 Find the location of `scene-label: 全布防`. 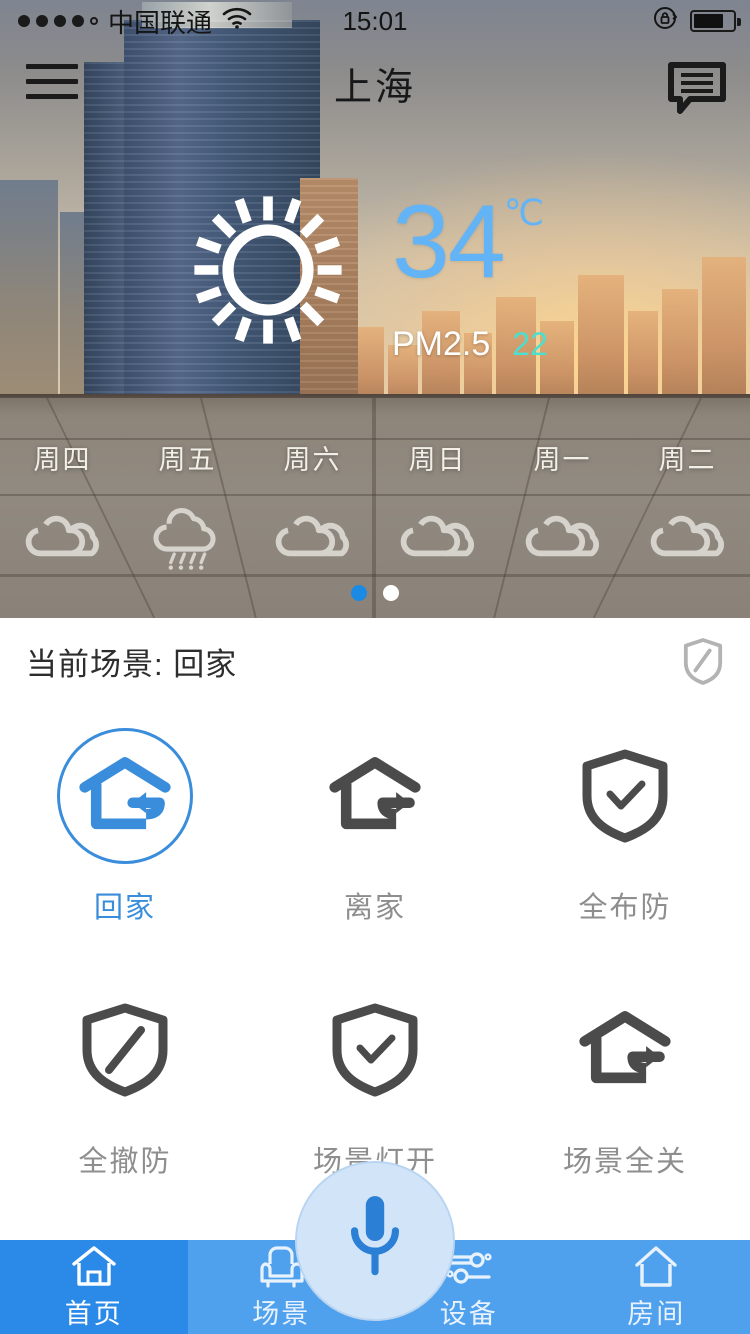

scene-label: 全布防 is located at coordinates (625, 908).